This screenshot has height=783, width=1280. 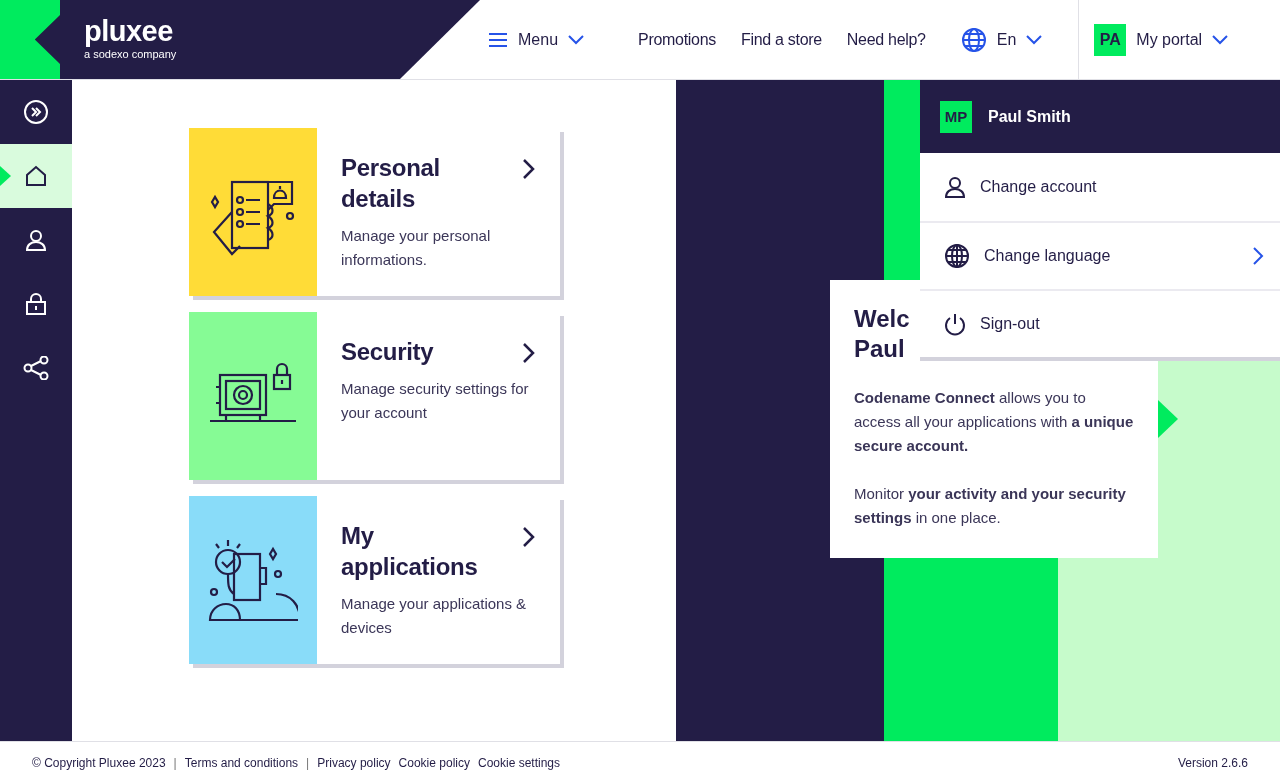 I want to click on expand-icon, so click(x=36, y=112).